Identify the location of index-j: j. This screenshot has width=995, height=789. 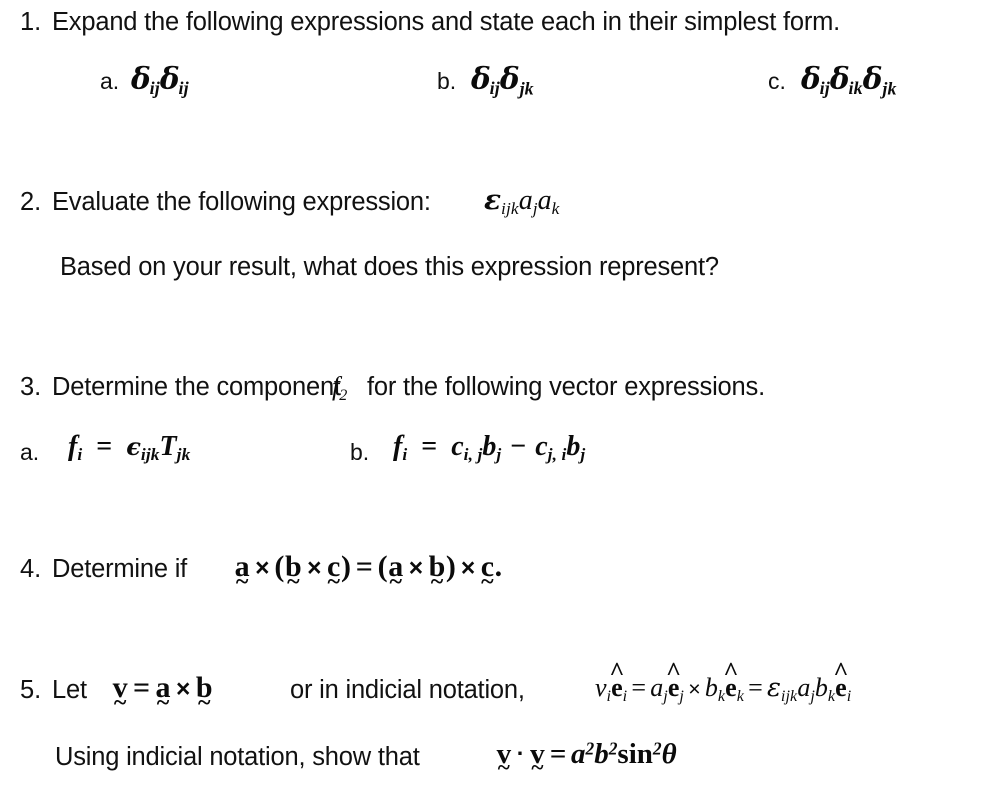
(583, 455).